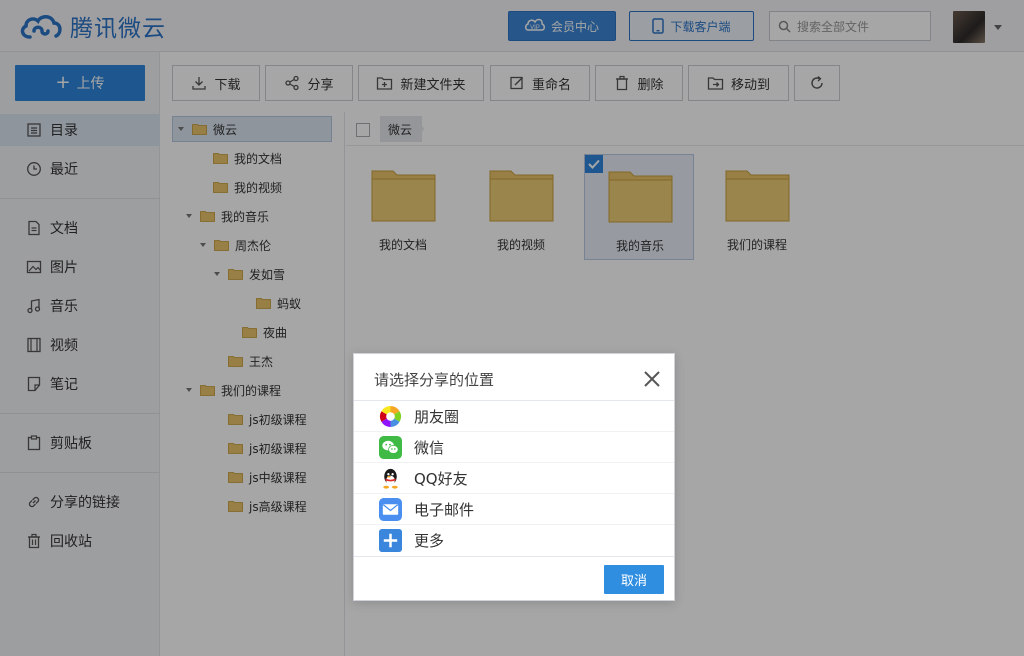 Image resolution: width=1024 pixels, height=656 pixels. Describe the element at coordinates (434, 380) in the screenshot. I see `dialog-title: 请选择分享的位置` at that location.